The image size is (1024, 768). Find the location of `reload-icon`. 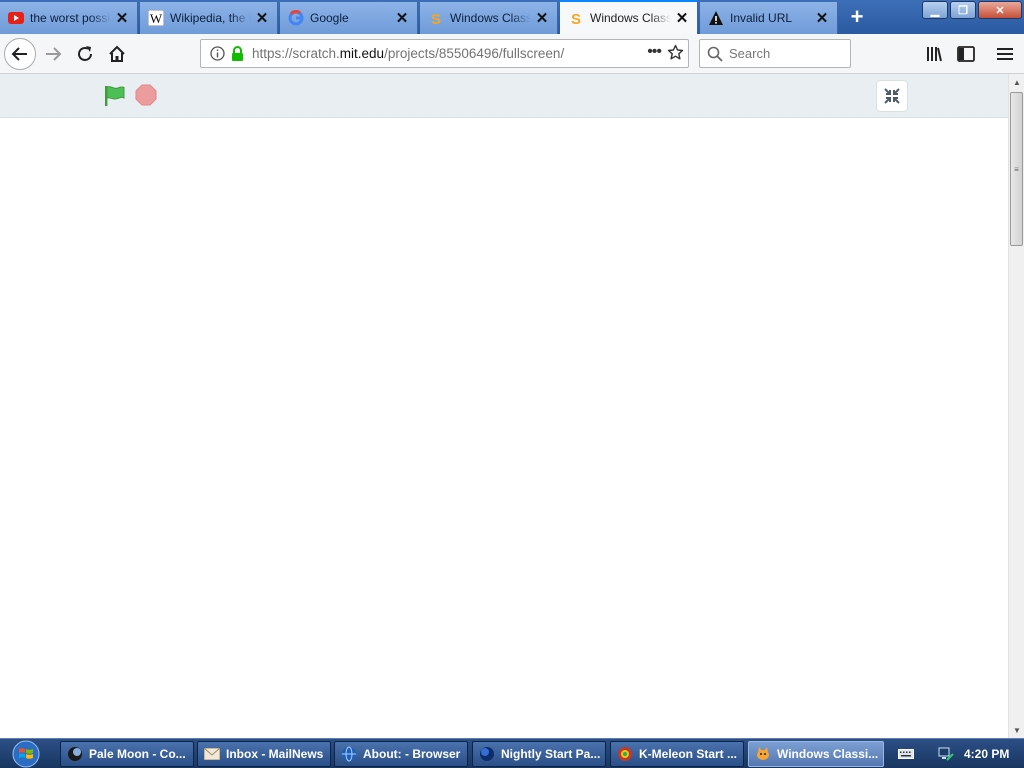

reload-icon is located at coordinates (85, 53).